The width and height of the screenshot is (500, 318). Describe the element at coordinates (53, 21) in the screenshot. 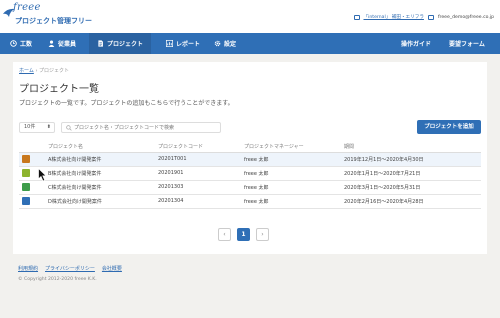

I see `app-name: プロジェクト管理フリー` at that location.